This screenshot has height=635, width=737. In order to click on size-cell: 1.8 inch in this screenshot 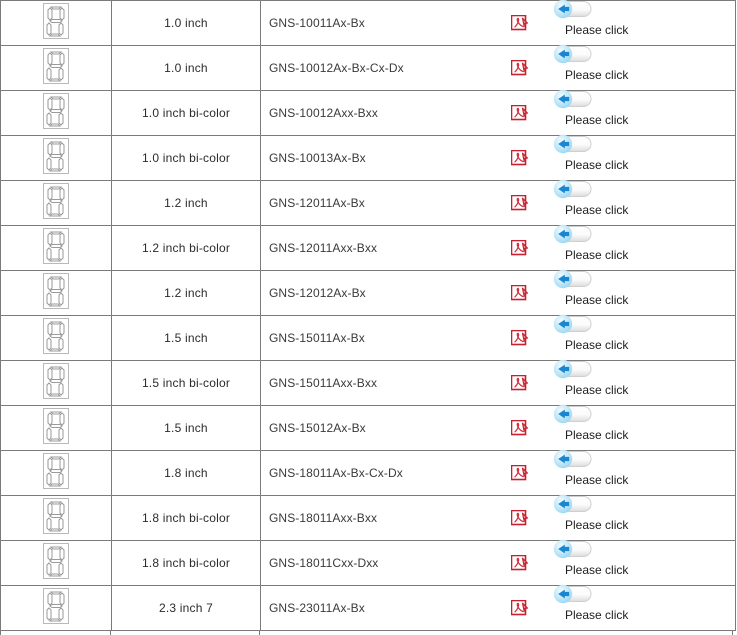, I will do `click(186, 473)`.